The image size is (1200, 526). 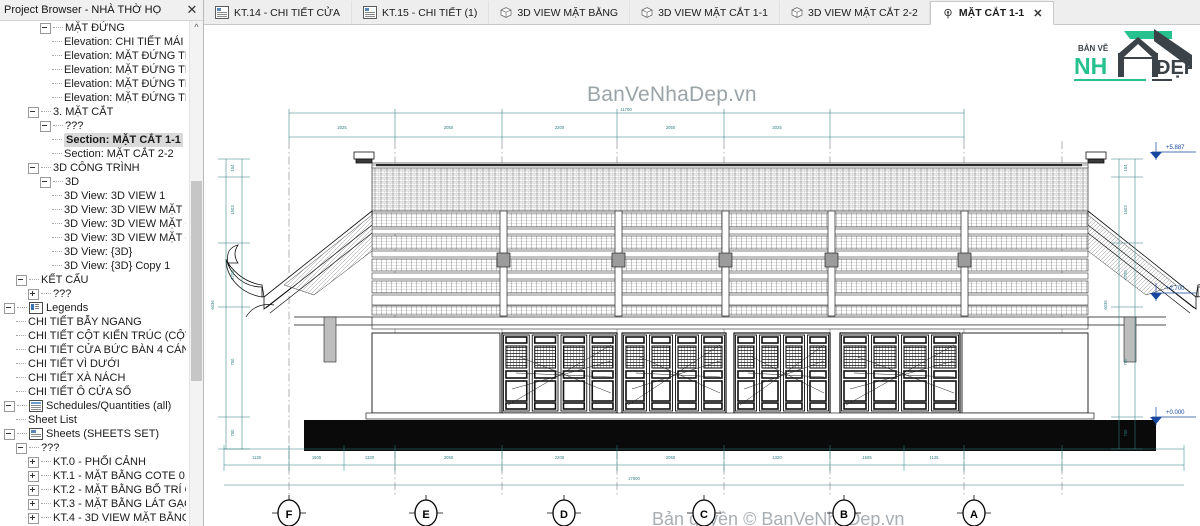 I want to click on tree-node: KẾT CẤU, so click(x=93, y=280).